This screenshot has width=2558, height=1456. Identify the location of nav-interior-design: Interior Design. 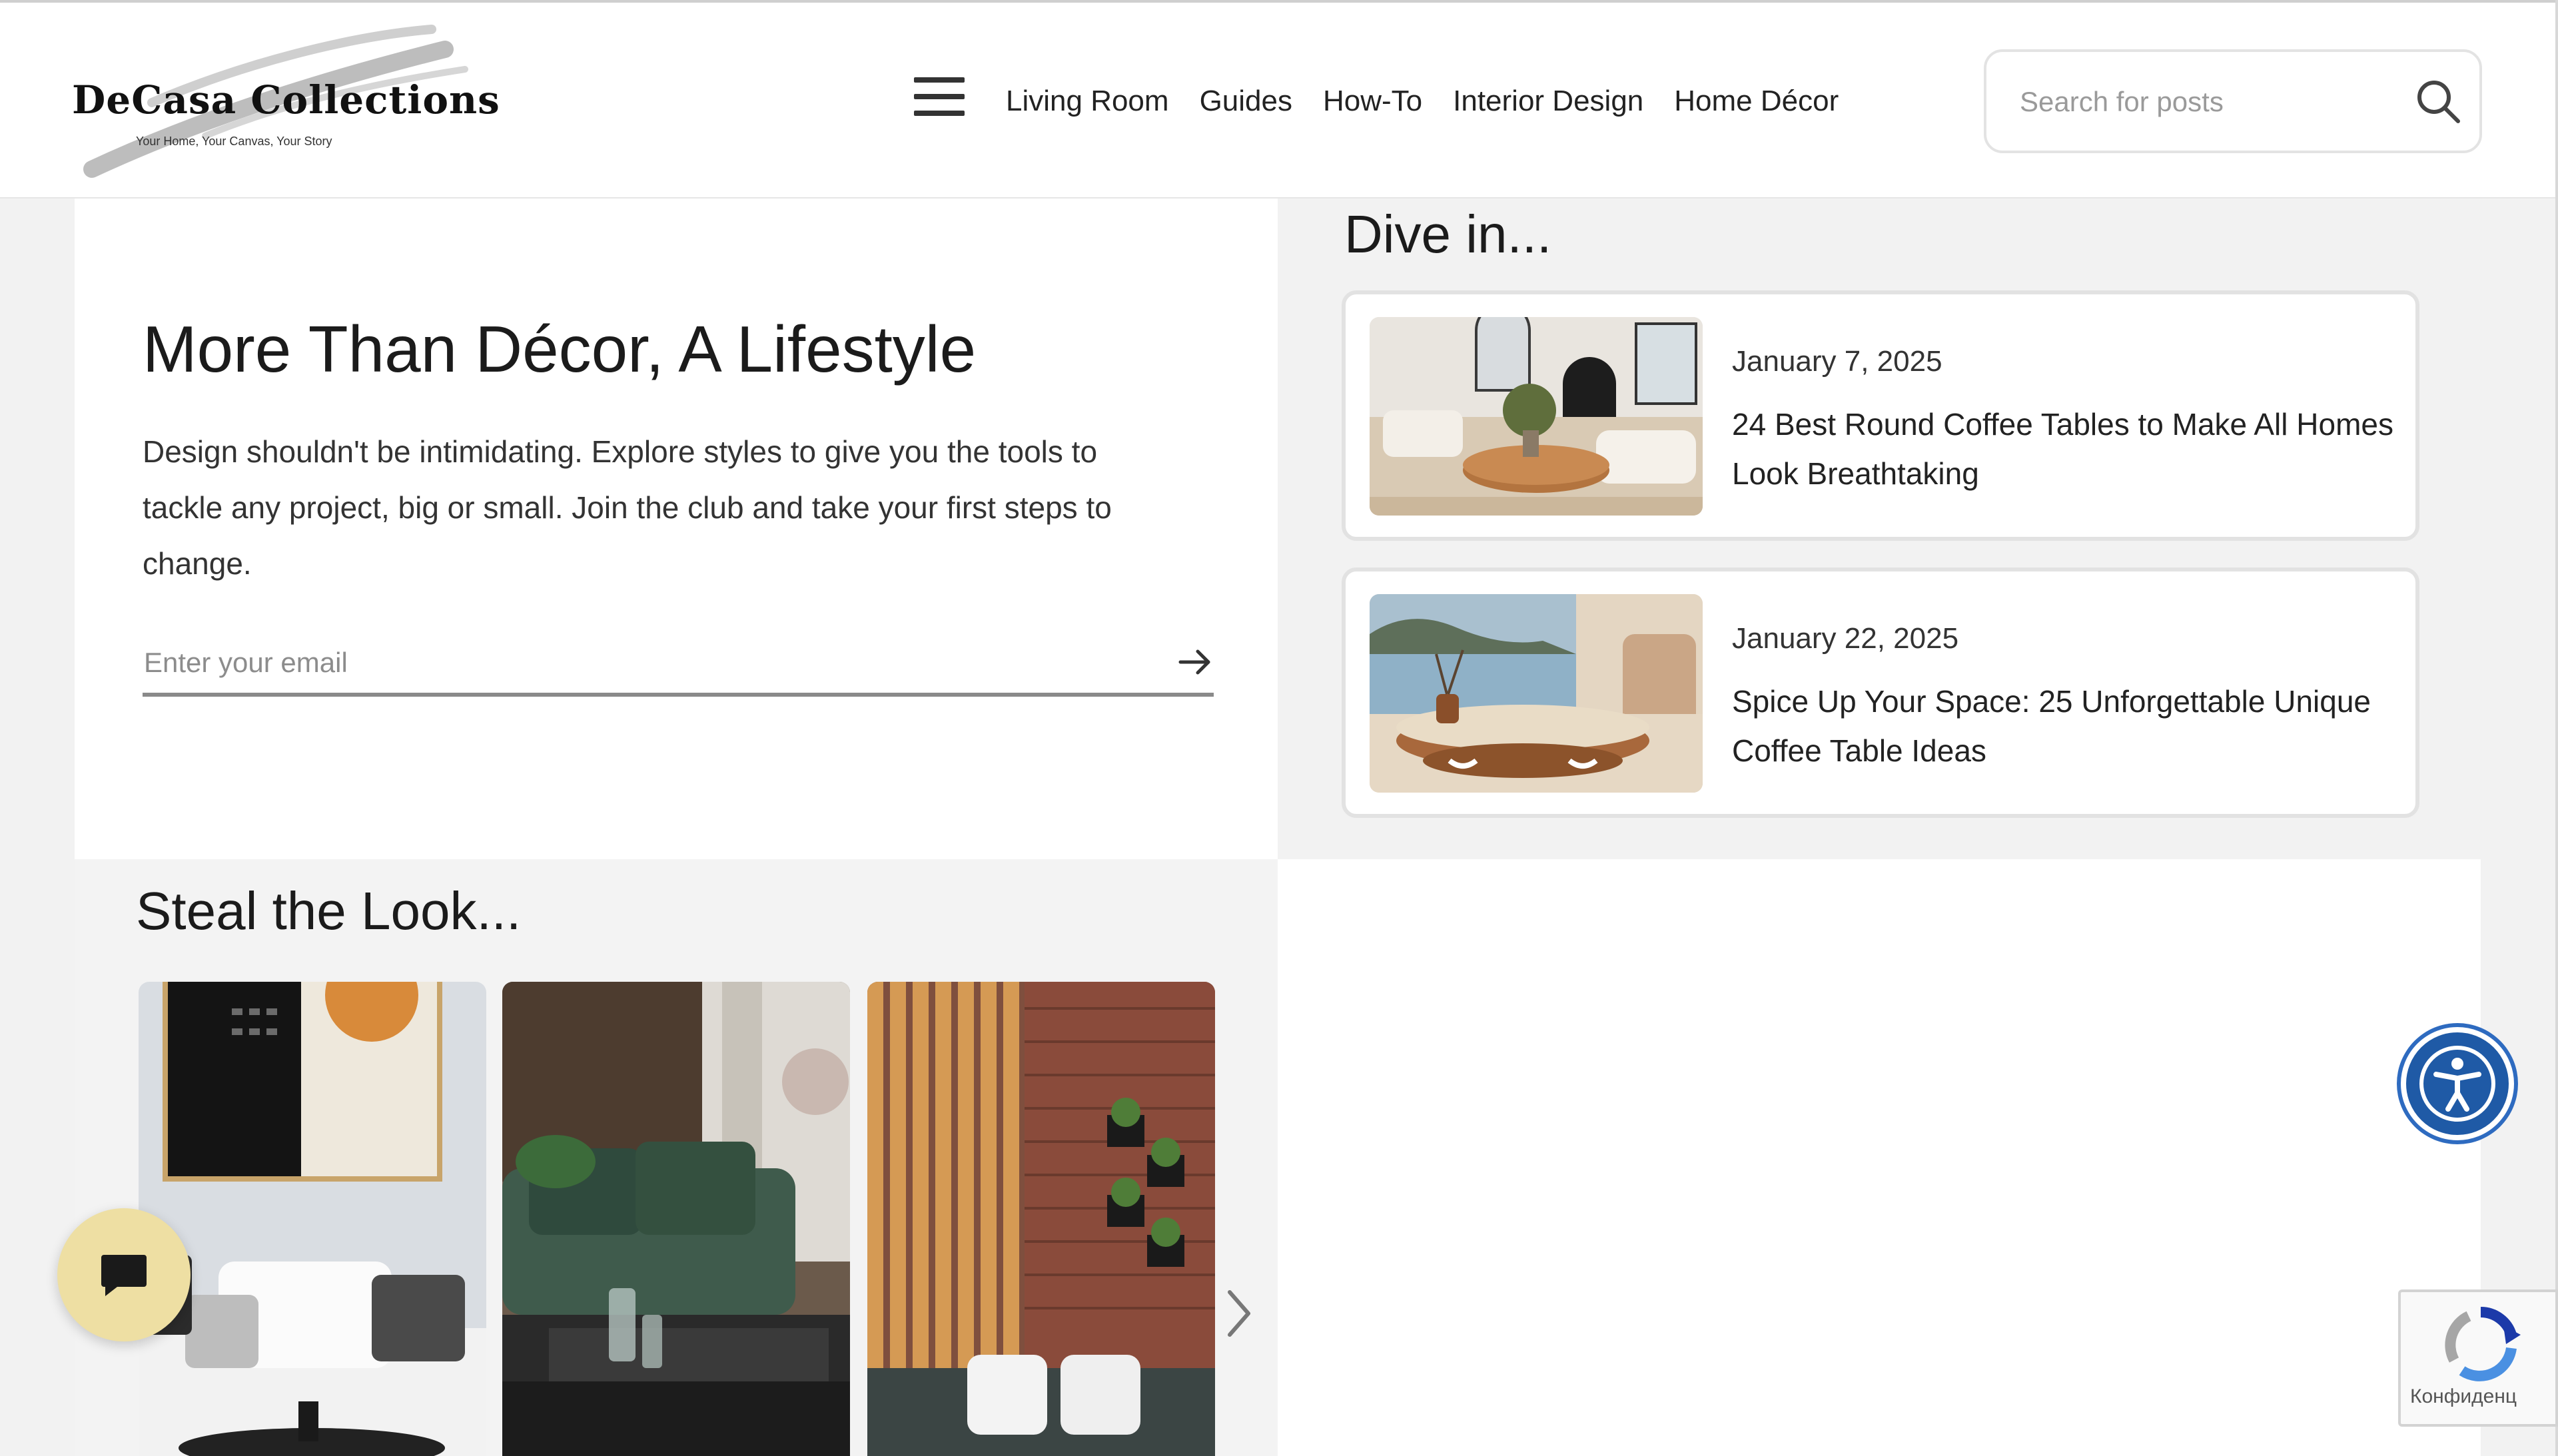
(1548, 101).